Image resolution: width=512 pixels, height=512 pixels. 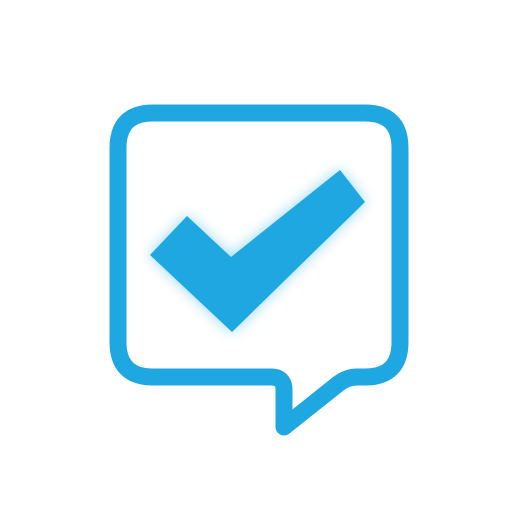 What do you see at coordinates (257, 251) in the screenshot?
I see `checkmark-icon` at bounding box center [257, 251].